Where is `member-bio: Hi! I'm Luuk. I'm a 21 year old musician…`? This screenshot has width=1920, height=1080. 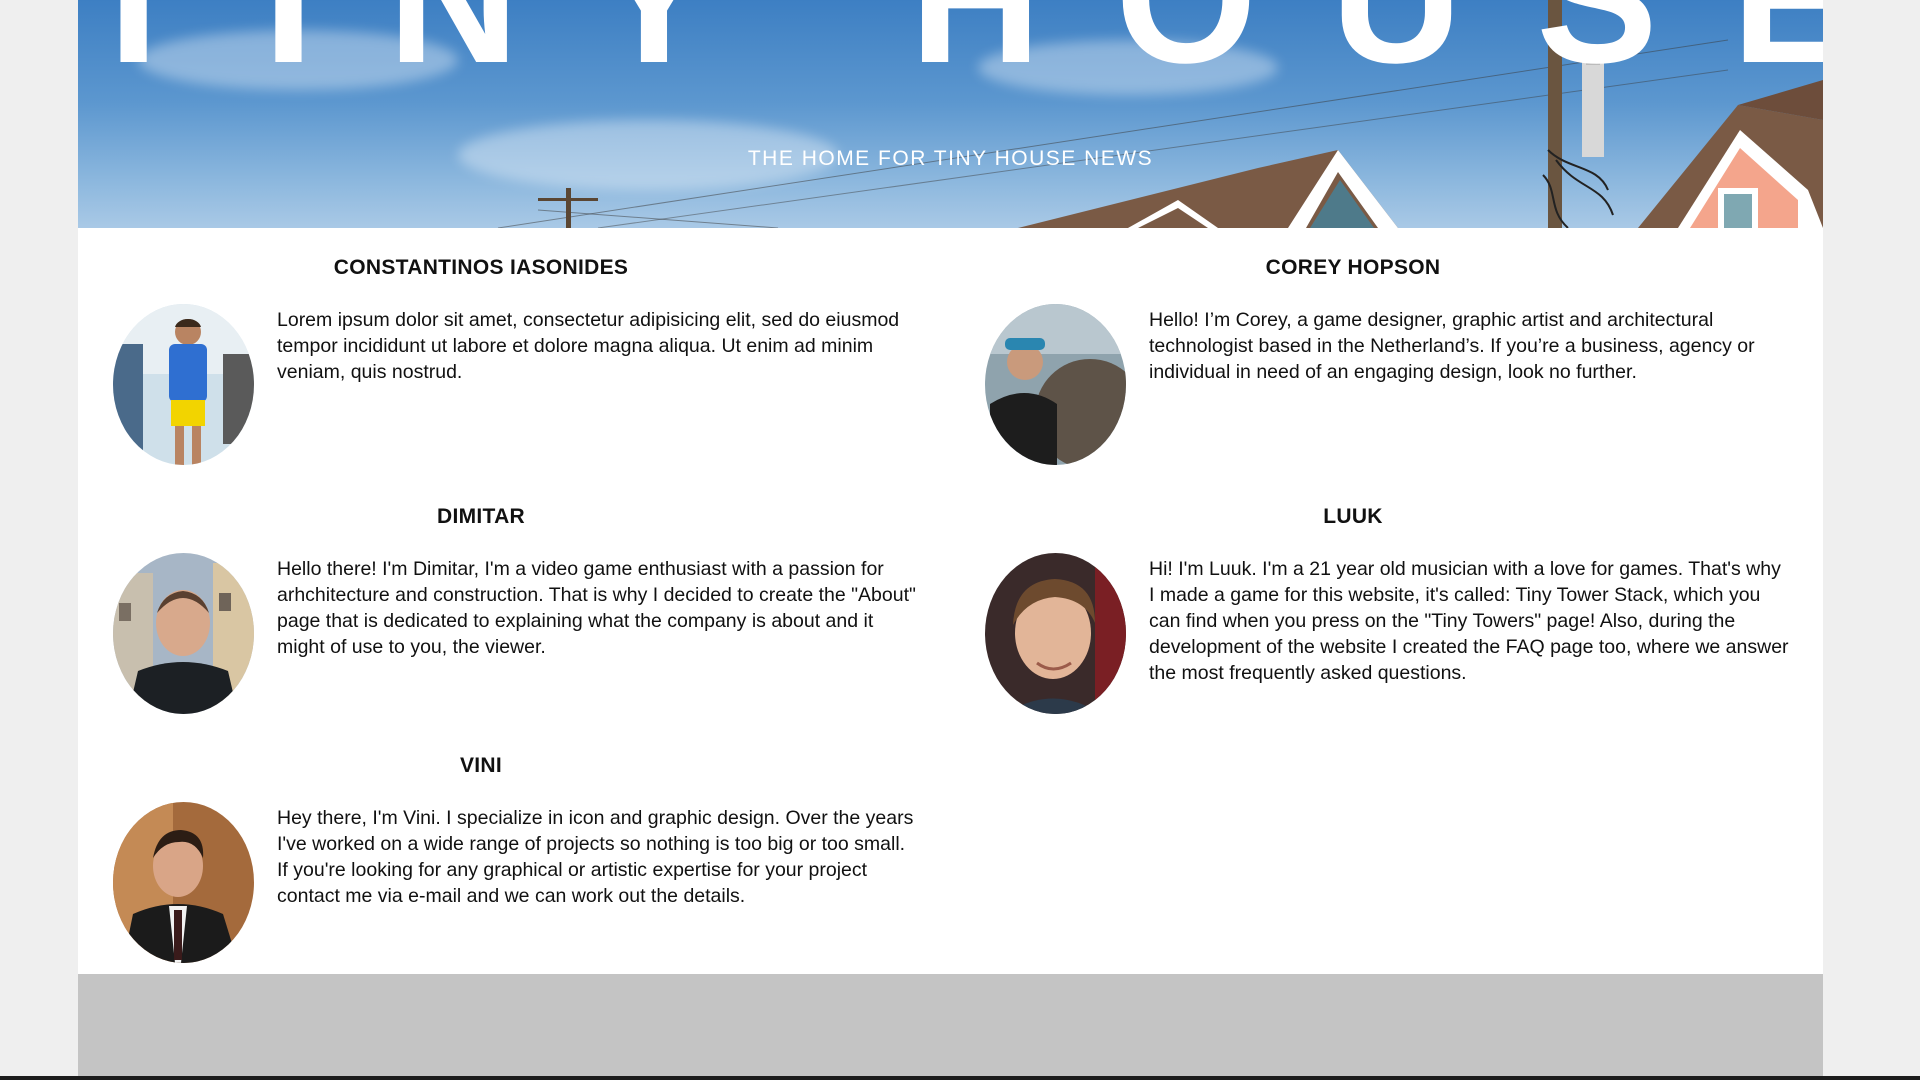
member-bio: Hi! I'm Luuk. I'm a 21 year old musician… is located at coordinates (1469, 621).